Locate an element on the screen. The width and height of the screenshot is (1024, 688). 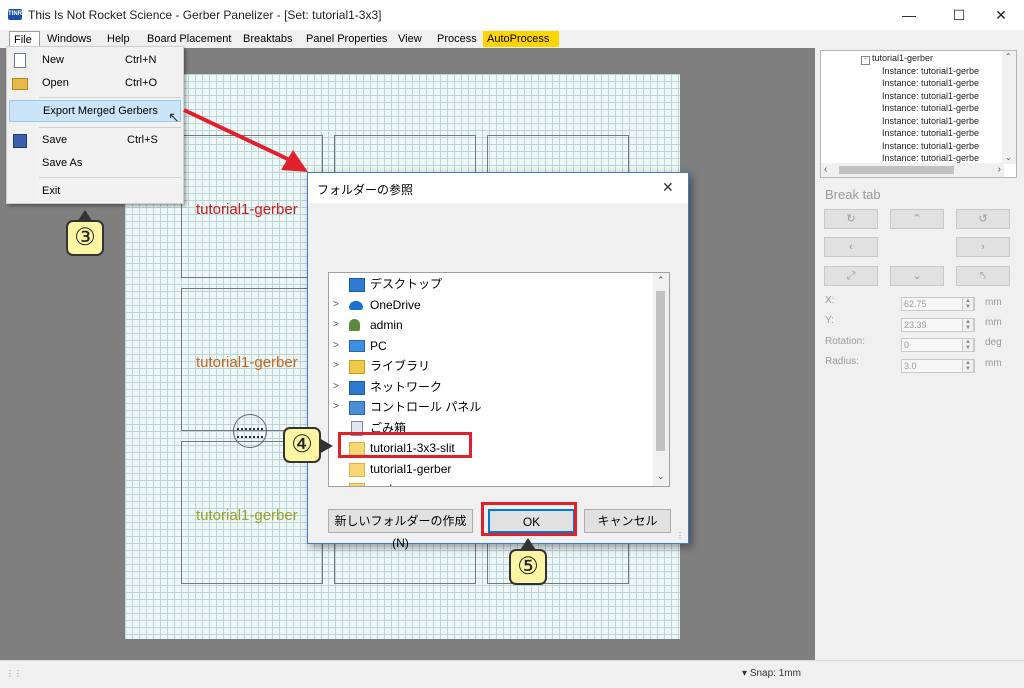
move-down-button: ⌄ is located at coordinates (917, 276).